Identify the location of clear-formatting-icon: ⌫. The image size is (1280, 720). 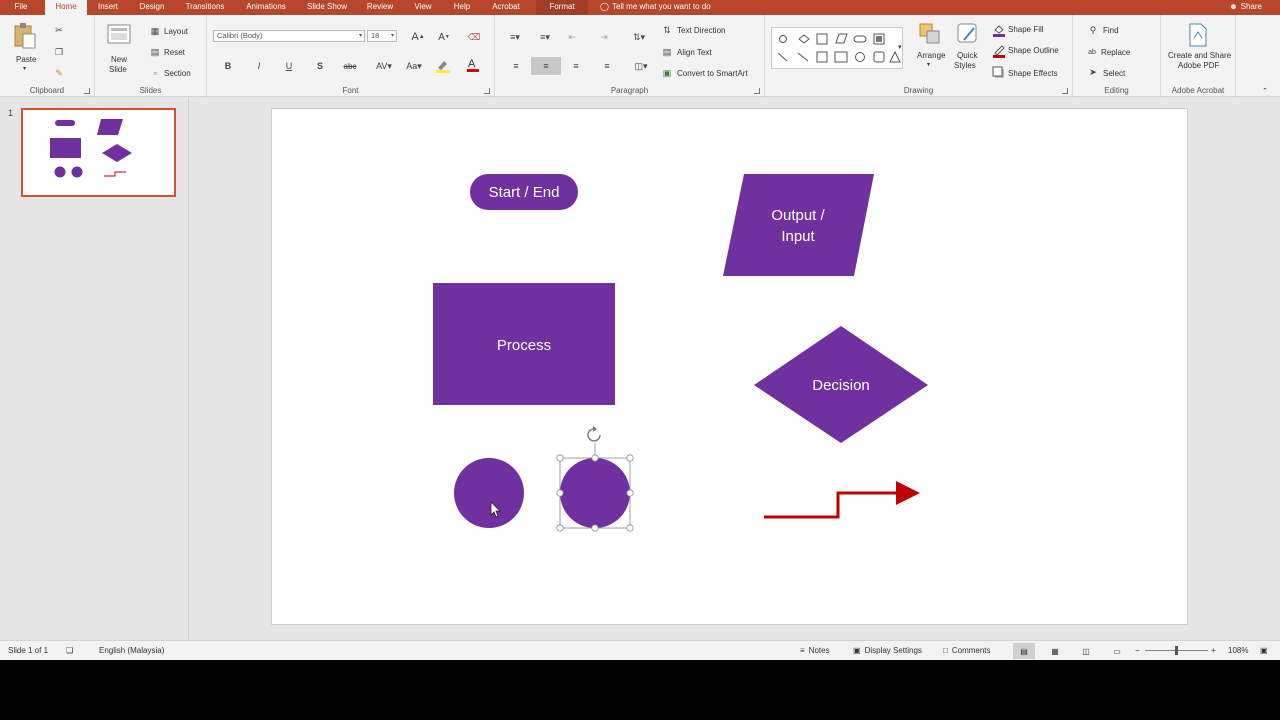
(474, 37).